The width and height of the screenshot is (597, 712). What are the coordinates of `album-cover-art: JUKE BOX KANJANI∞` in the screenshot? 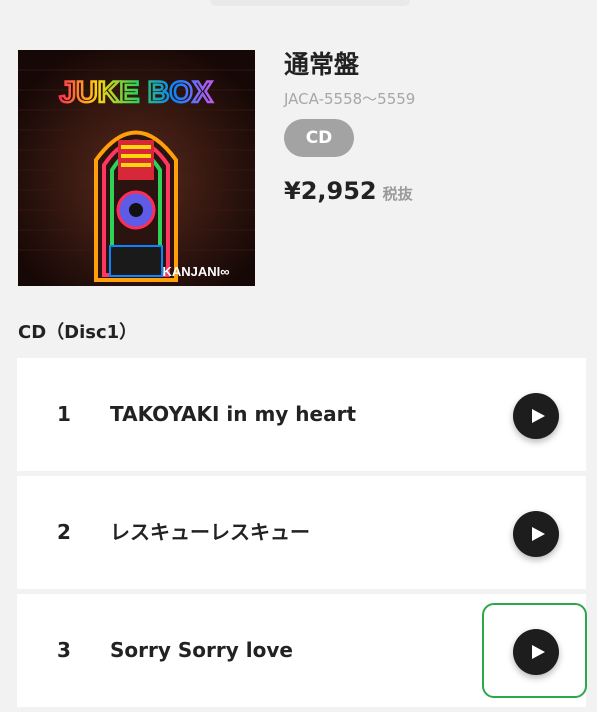 It's located at (136, 168).